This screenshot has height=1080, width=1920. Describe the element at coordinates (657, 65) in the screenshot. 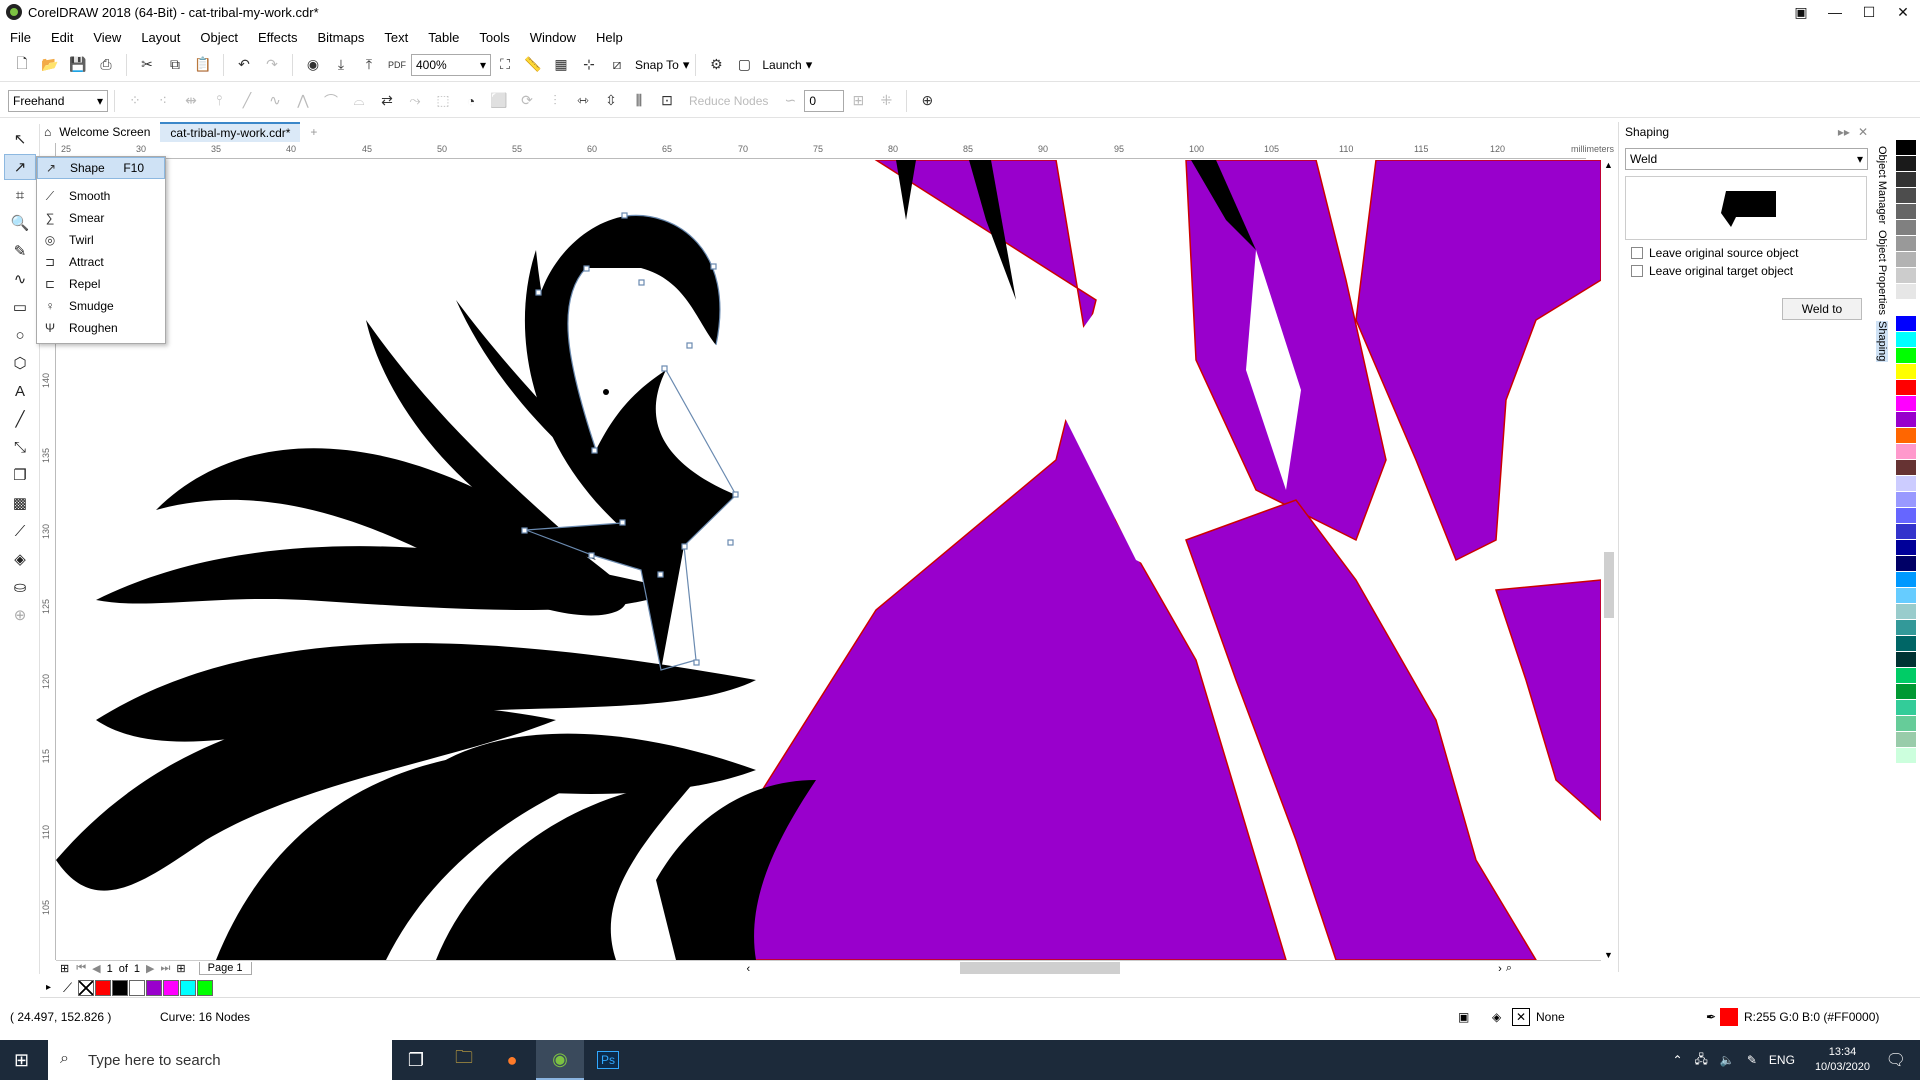

I see `snap-to-button: Snap To` at that location.